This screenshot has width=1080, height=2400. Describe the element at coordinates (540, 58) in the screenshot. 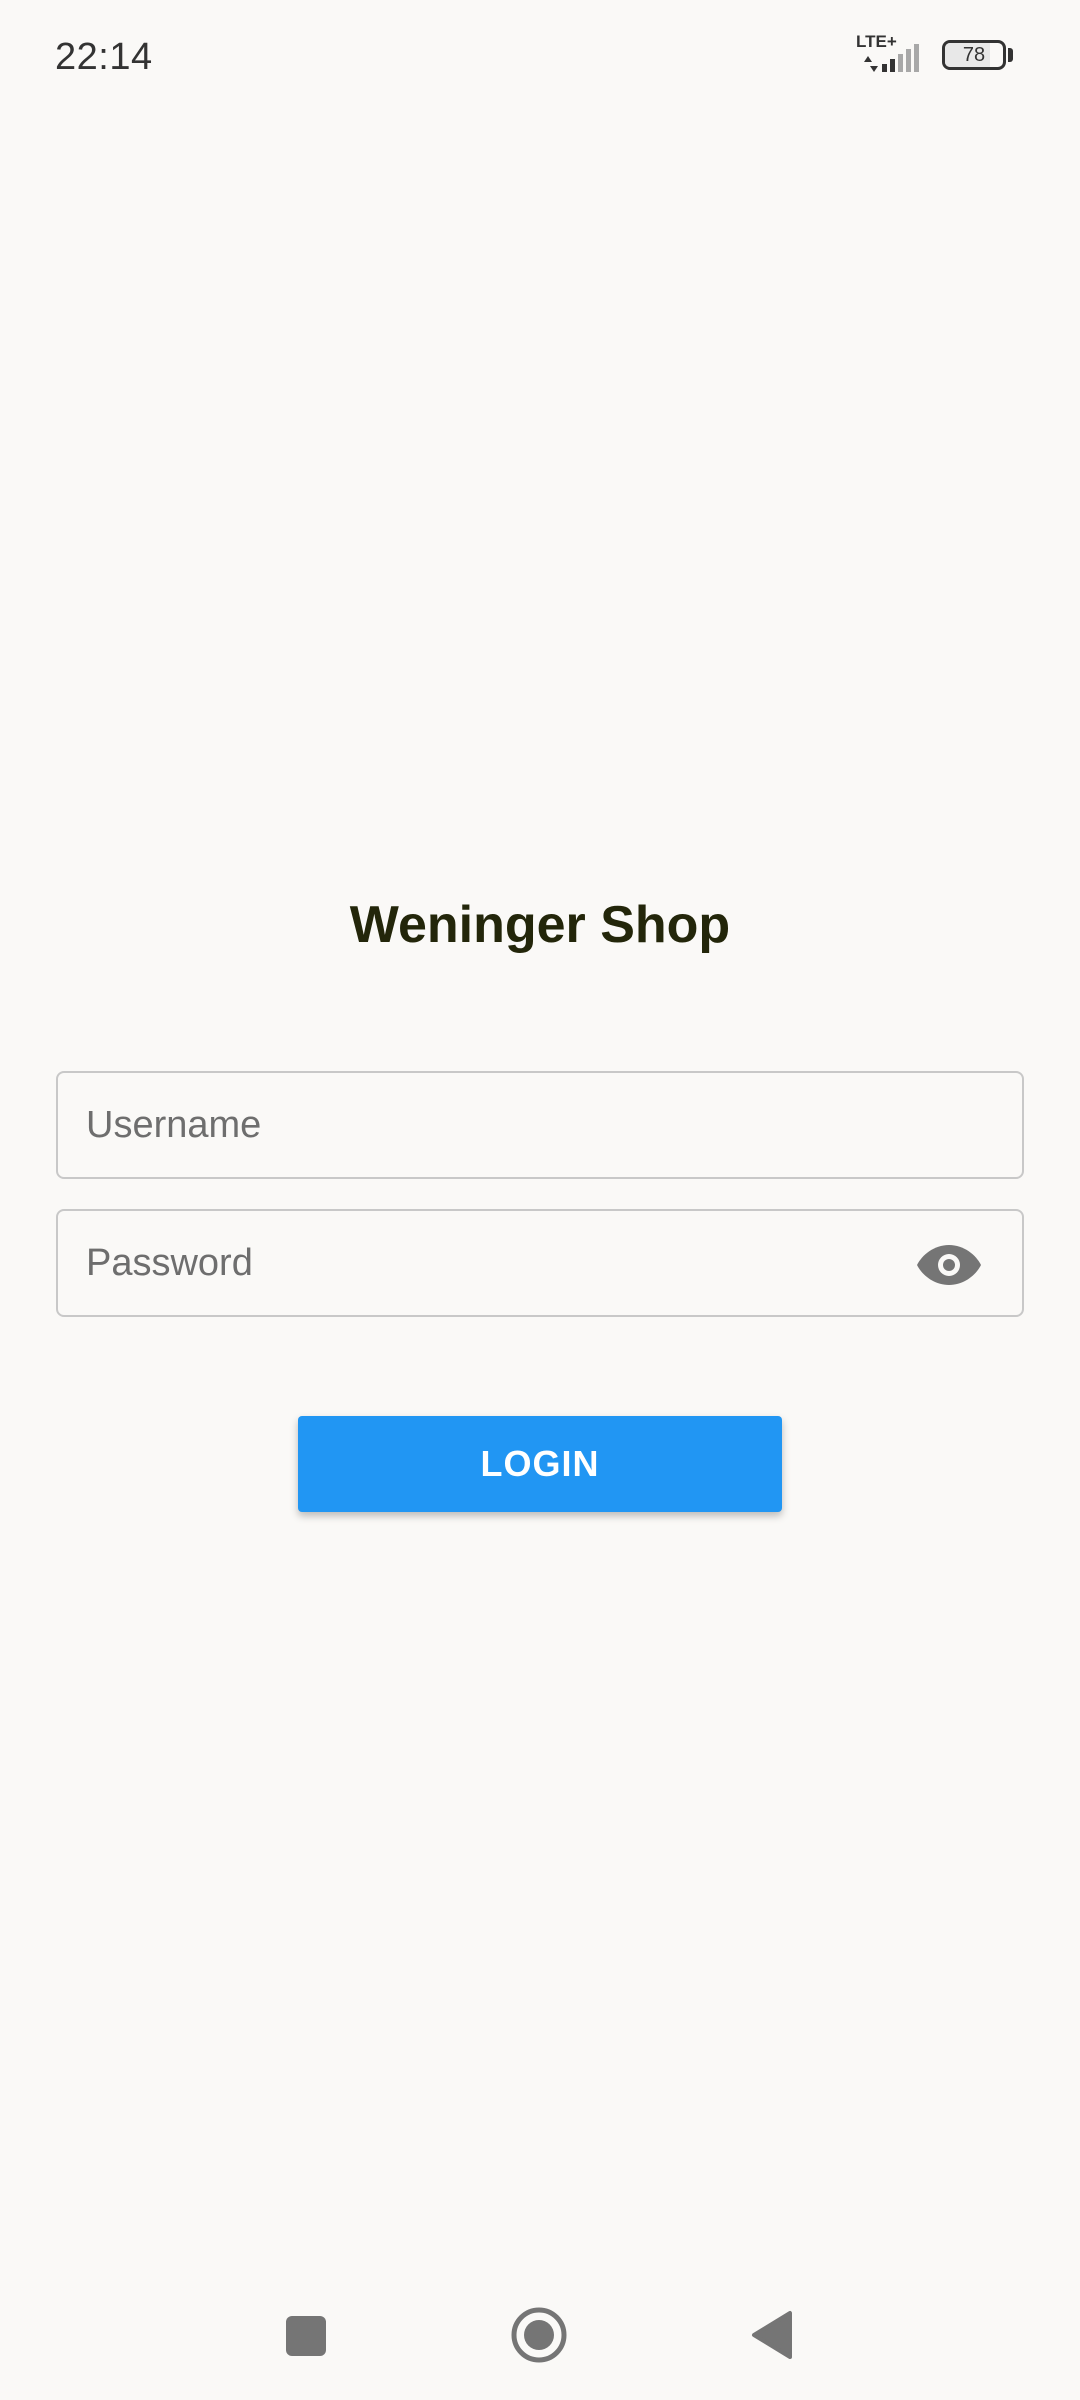

I see `status-bar: 22:14 LTE+ 78` at that location.